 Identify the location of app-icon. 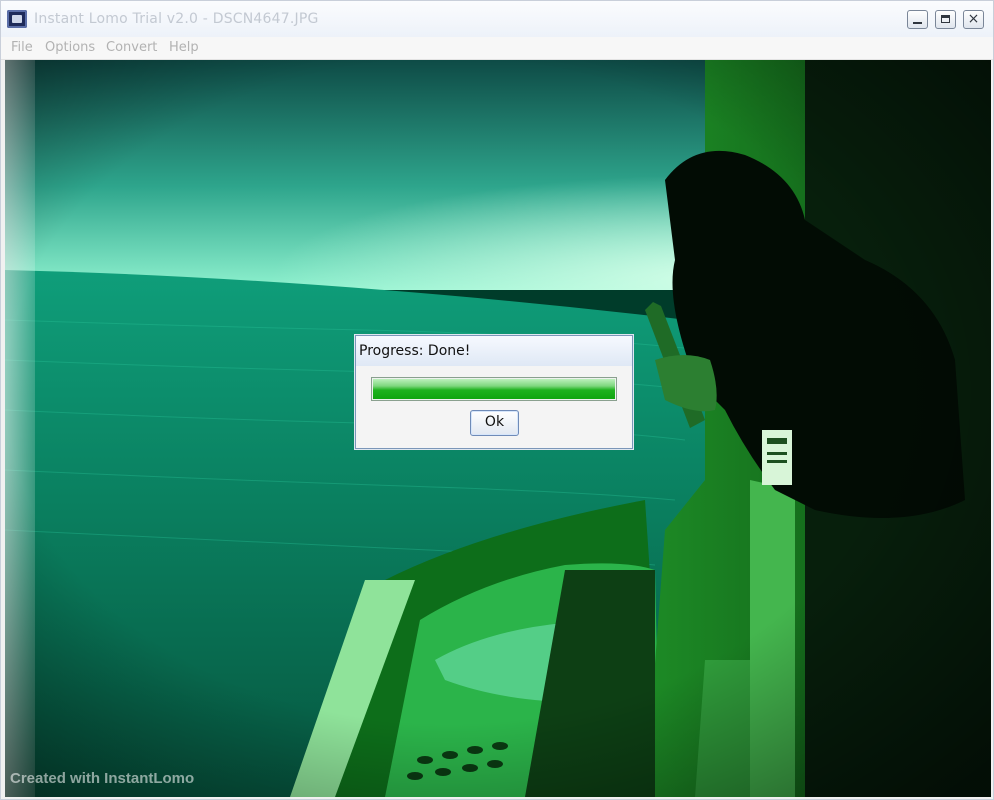
(17, 19).